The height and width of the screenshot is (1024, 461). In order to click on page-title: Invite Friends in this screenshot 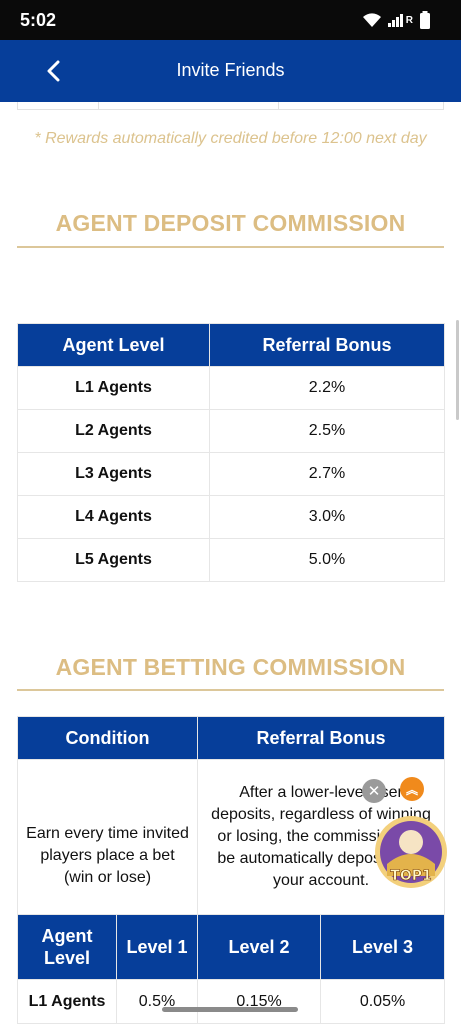, I will do `click(230, 70)`.